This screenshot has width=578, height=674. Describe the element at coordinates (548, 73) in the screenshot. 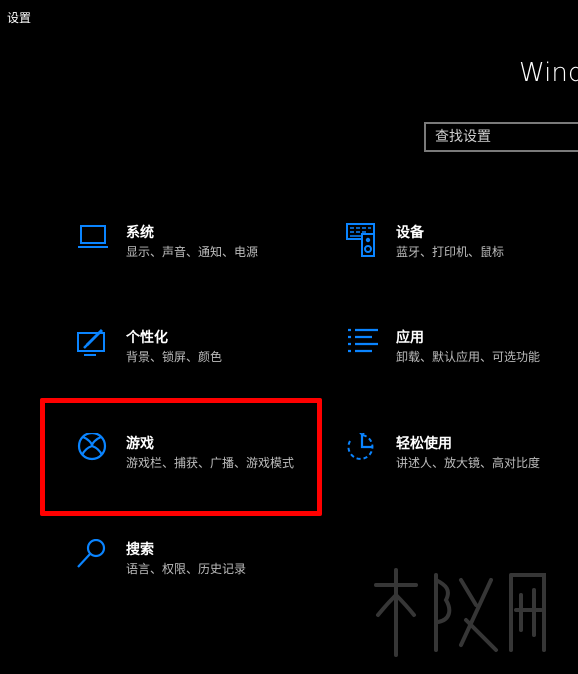

I see `page-heading: Windo` at that location.